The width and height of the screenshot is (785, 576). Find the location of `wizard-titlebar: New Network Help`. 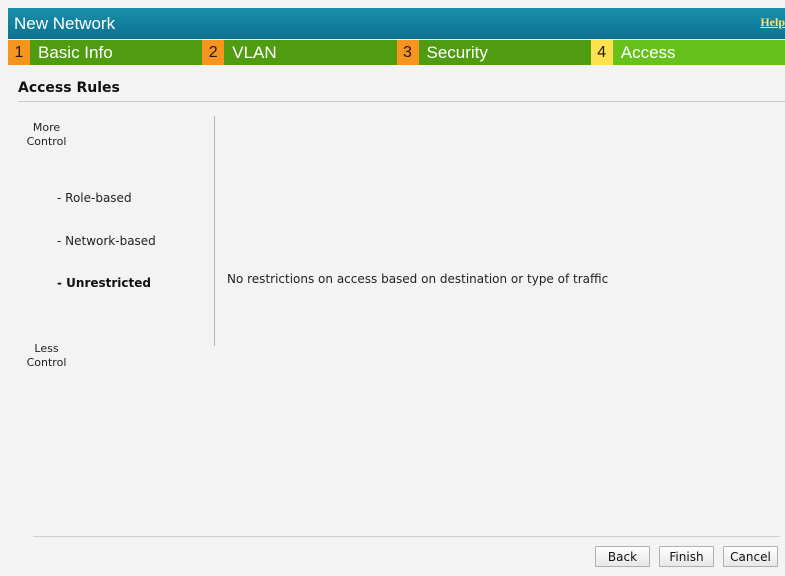

wizard-titlebar: New Network Help is located at coordinates (396, 23).